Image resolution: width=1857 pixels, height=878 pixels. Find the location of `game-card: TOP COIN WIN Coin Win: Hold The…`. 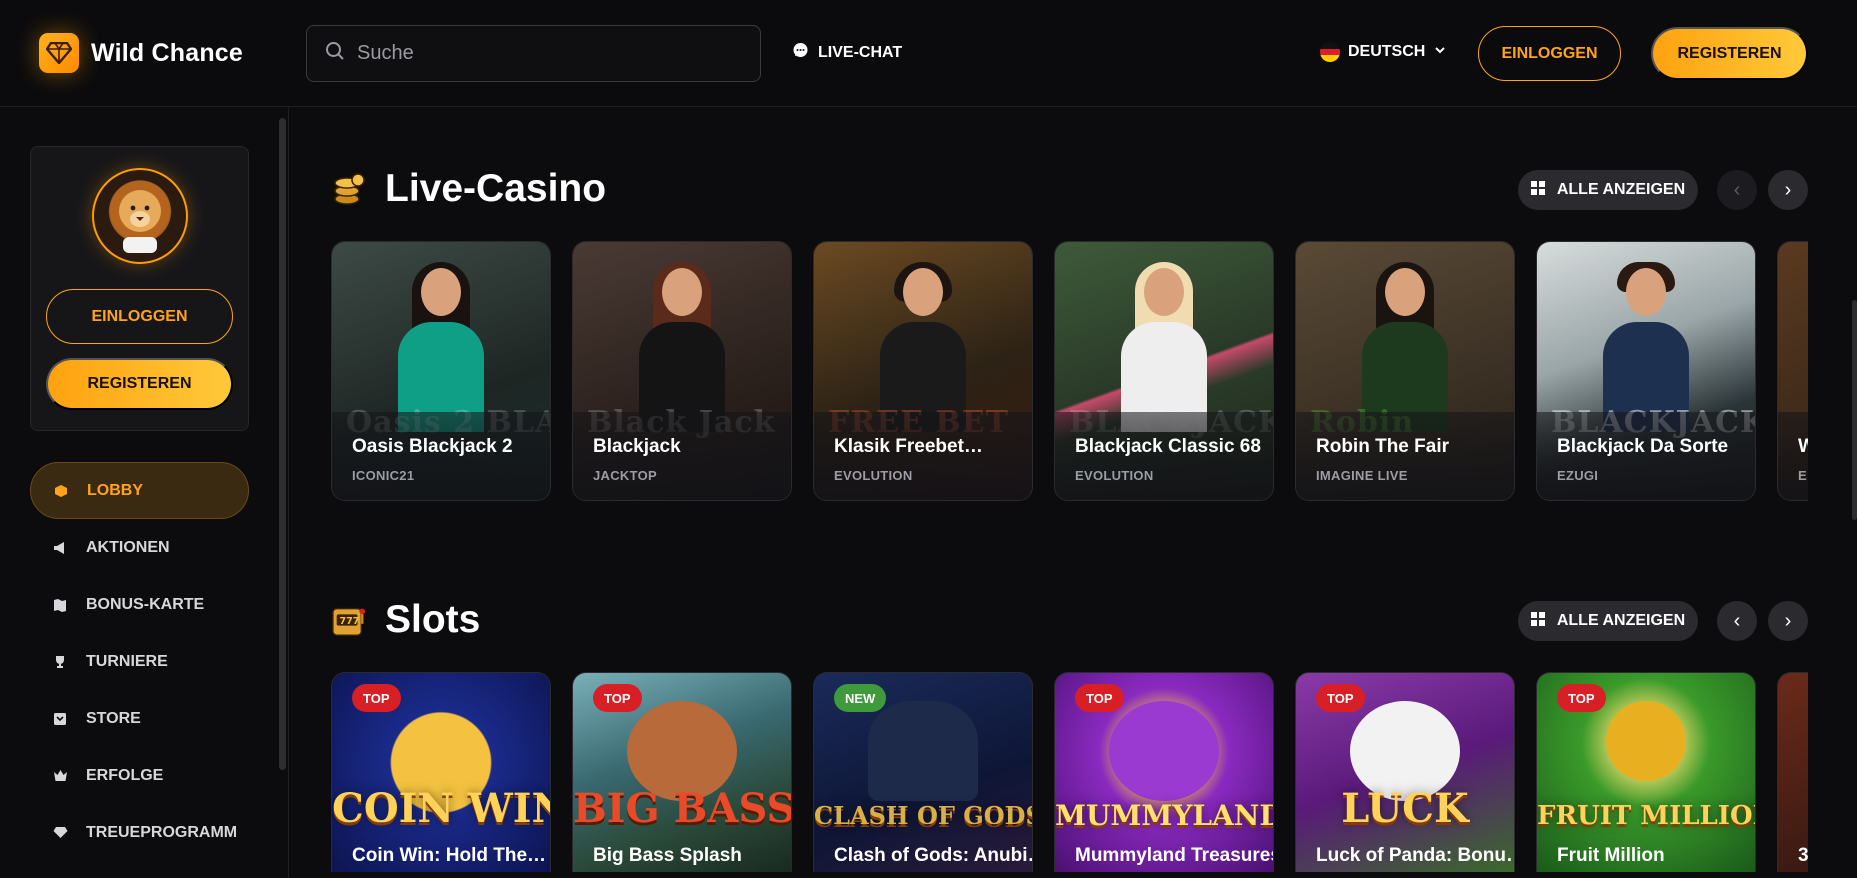

game-card: TOP COIN WIN Coin Win: Hold The… is located at coordinates (441, 772).